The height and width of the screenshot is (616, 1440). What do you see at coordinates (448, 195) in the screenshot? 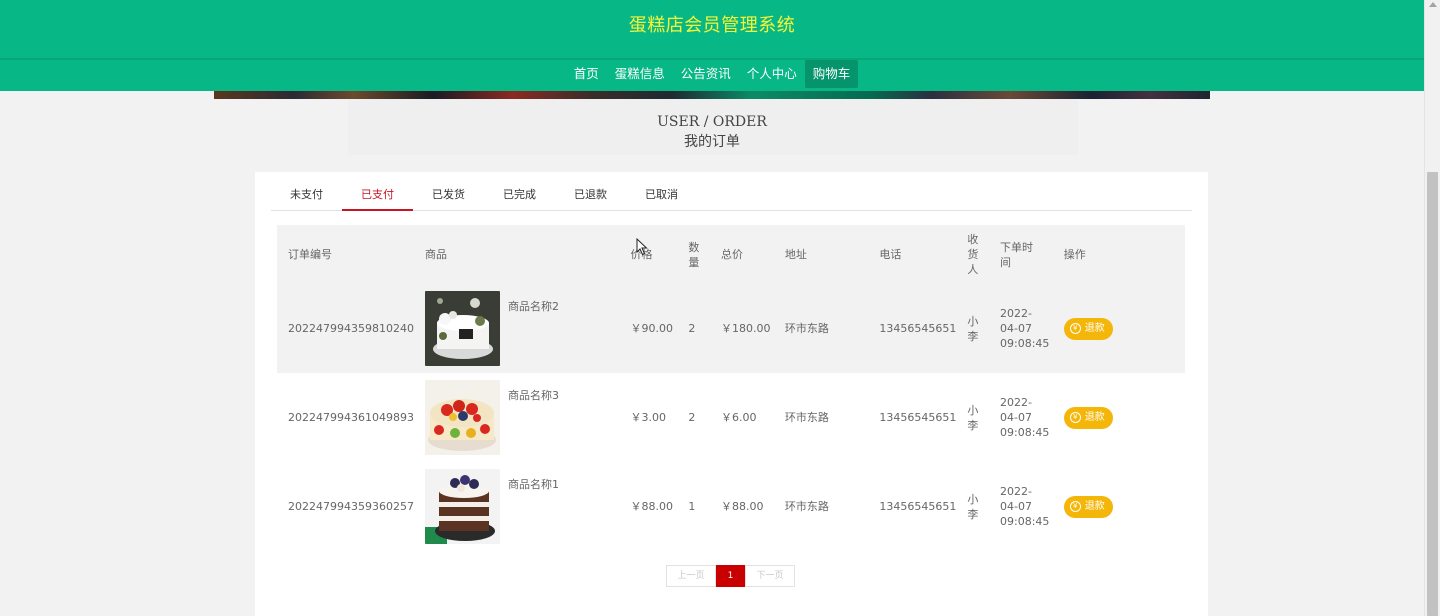
I see `tab-shipped: 已发货` at bounding box center [448, 195].